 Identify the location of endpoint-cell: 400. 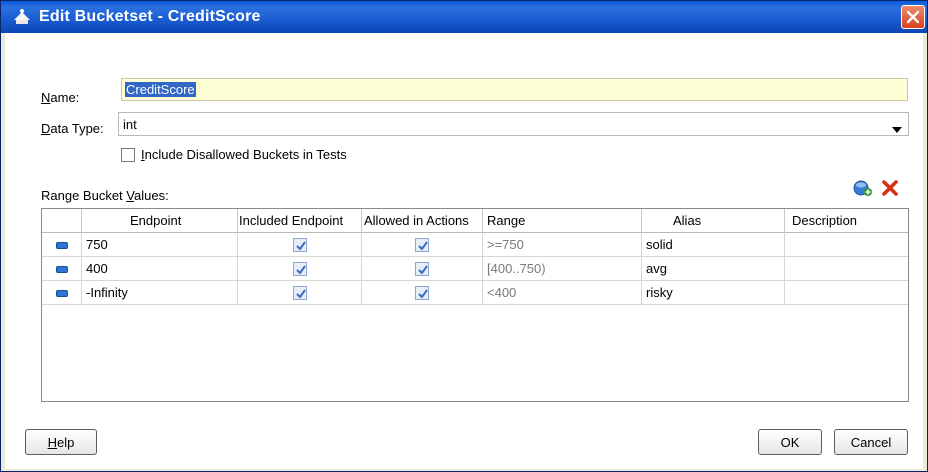
(160, 269).